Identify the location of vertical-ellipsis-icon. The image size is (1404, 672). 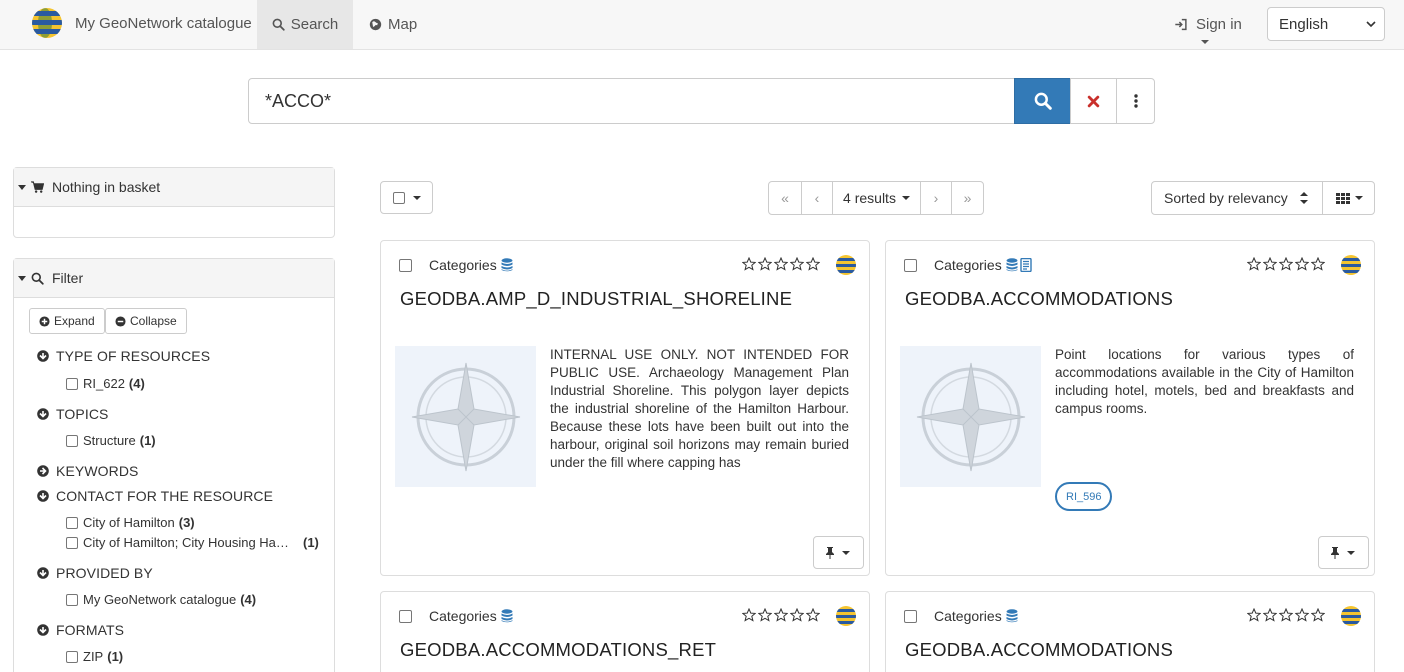
(1135, 101).